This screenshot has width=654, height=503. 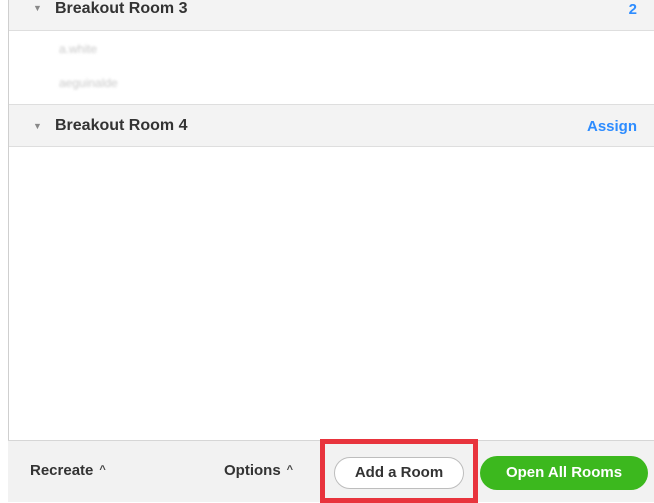 What do you see at coordinates (399, 473) in the screenshot?
I see `add-room-button: Add a Room` at bounding box center [399, 473].